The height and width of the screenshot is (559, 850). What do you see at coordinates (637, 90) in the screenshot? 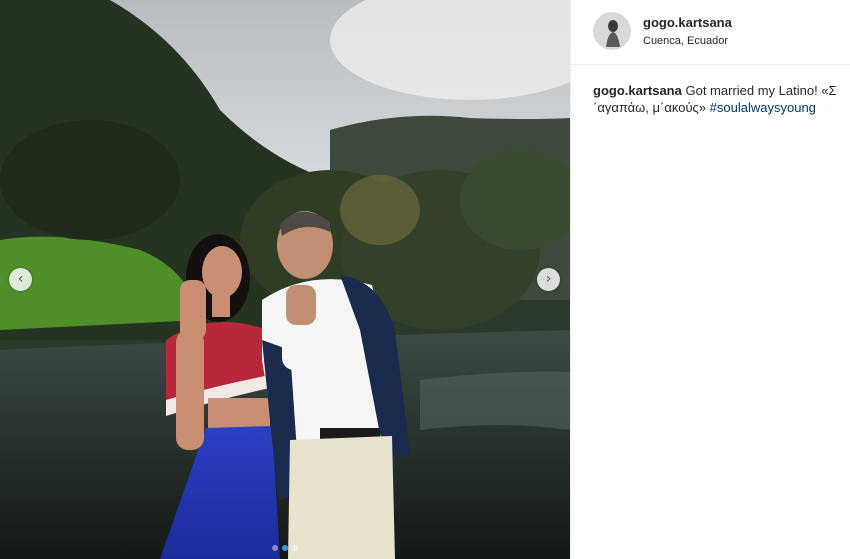
I see `caption-username-link: gogo.kartsana` at bounding box center [637, 90].